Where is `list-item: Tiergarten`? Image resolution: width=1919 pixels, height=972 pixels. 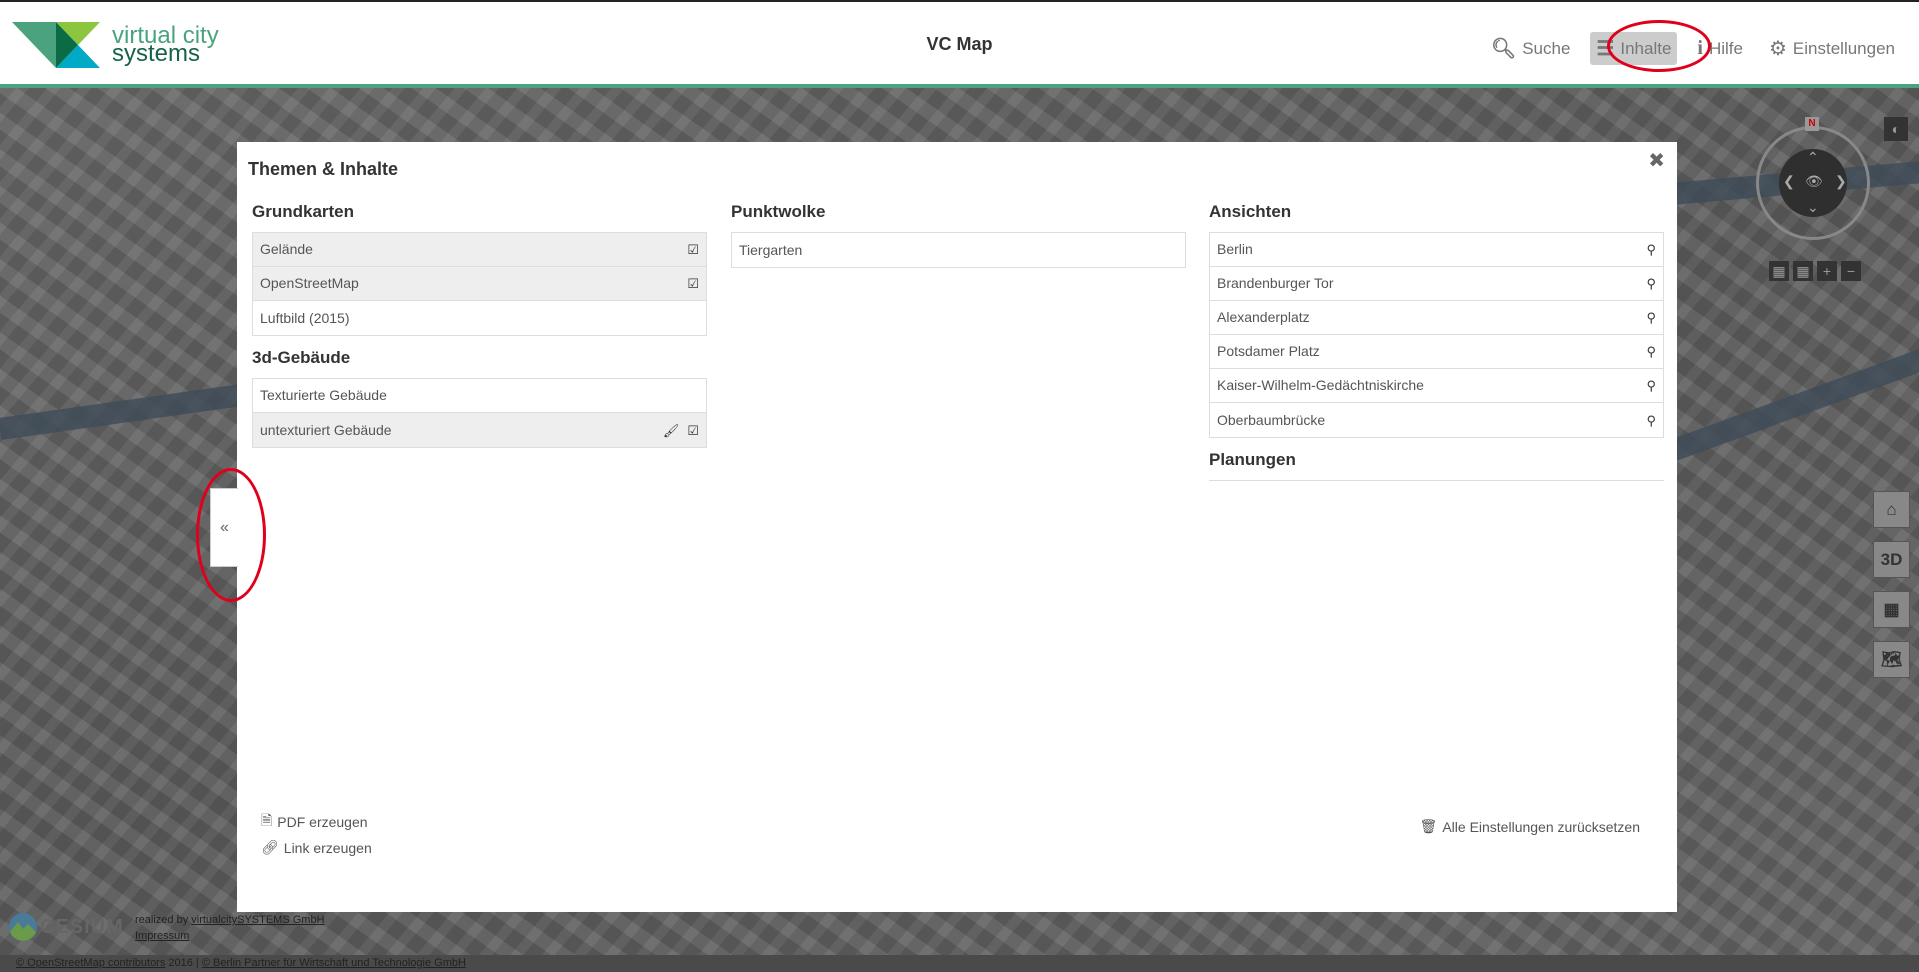 list-item: Tiergarten is located at coordinates (958, 250).